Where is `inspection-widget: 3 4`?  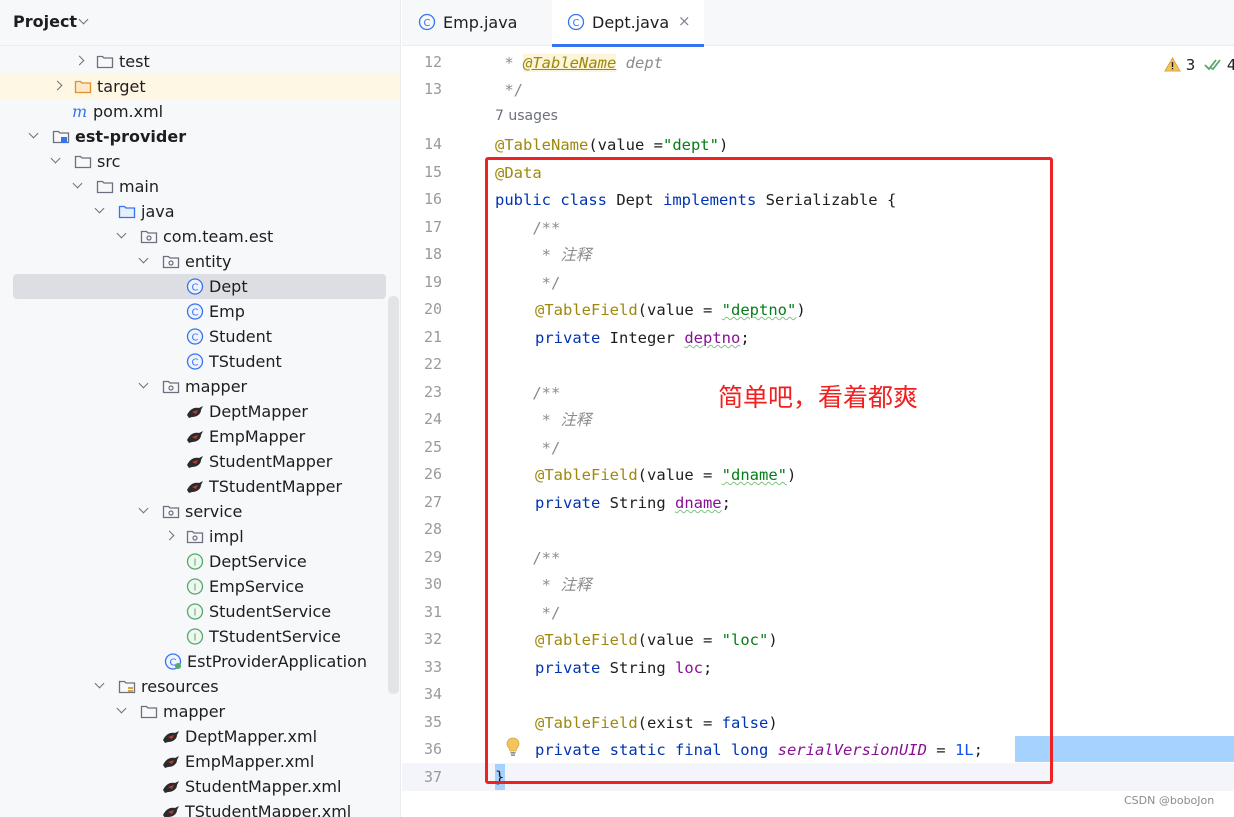 inspection-widget: 3 4 is located at coordinates (1199, 65).